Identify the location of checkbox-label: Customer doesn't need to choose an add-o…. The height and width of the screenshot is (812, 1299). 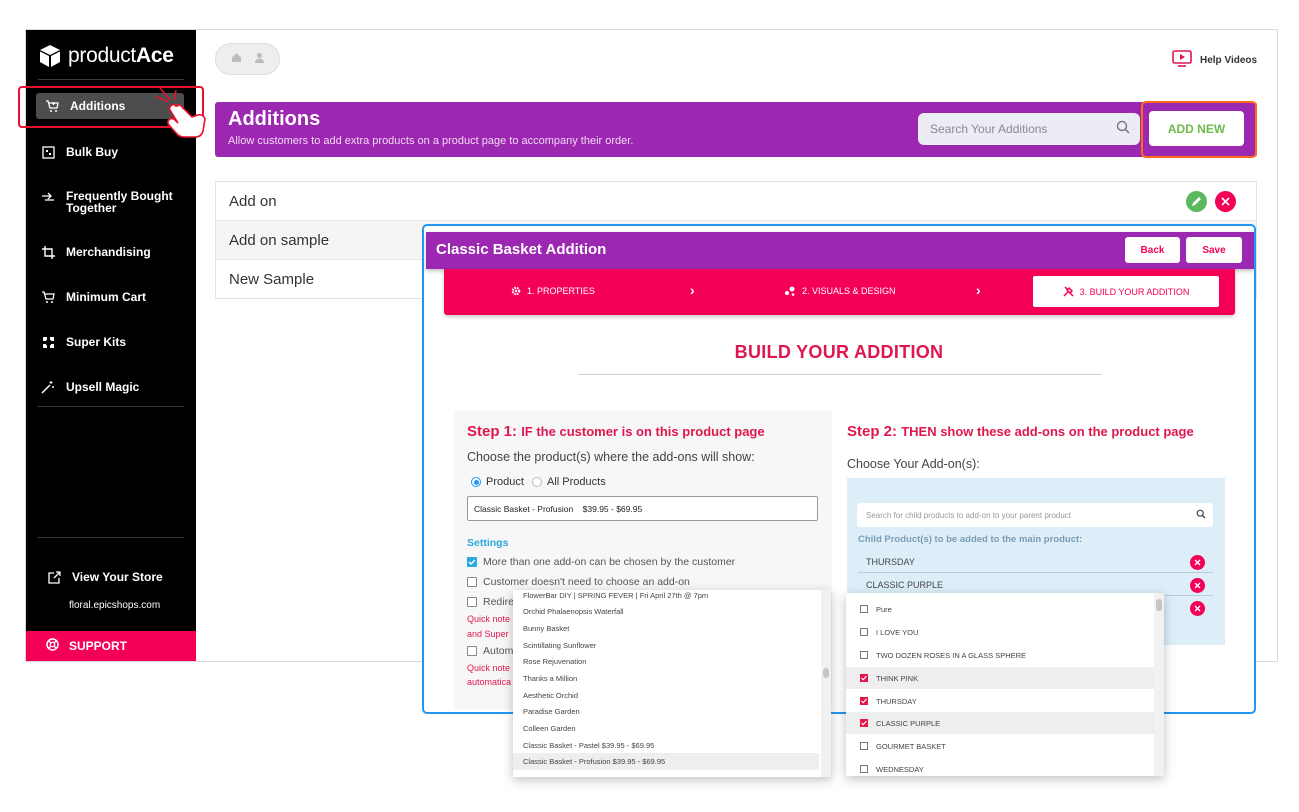
(586, 582).